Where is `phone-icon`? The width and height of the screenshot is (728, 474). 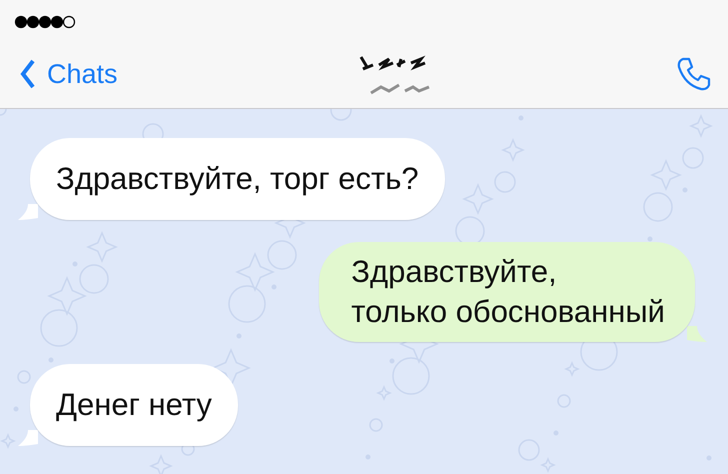
phone-icon is located at coordinates (694, 74).